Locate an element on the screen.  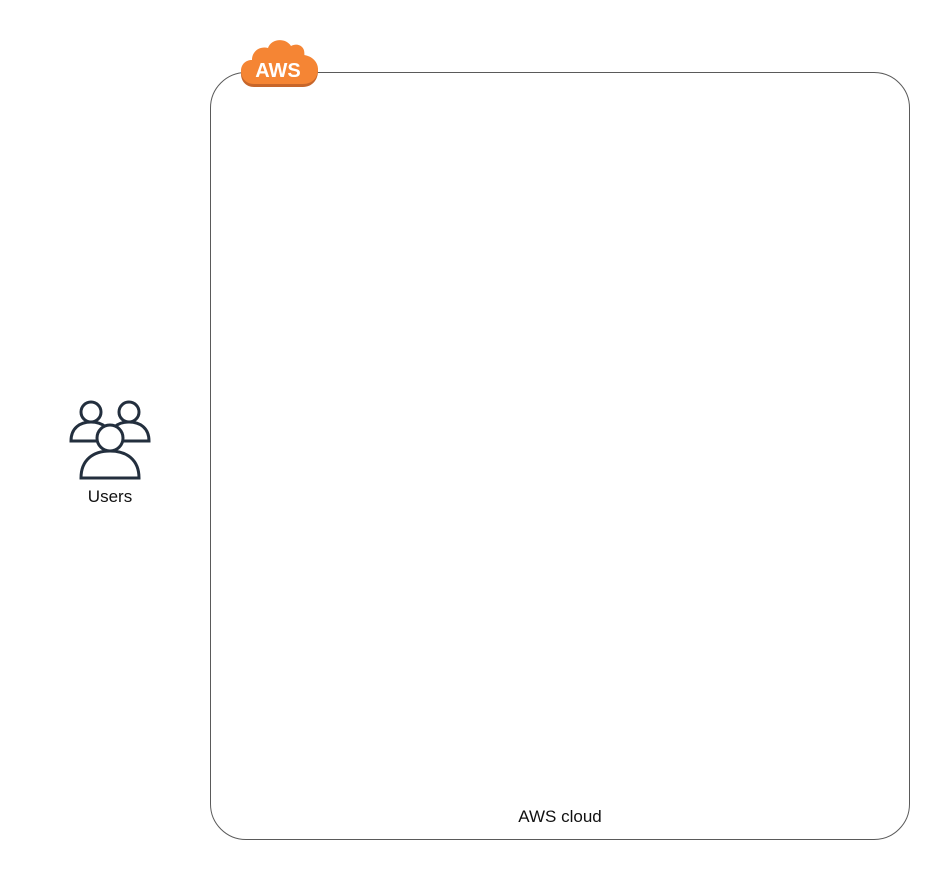
user-right-head-icon is located at coordinates (129, 412).